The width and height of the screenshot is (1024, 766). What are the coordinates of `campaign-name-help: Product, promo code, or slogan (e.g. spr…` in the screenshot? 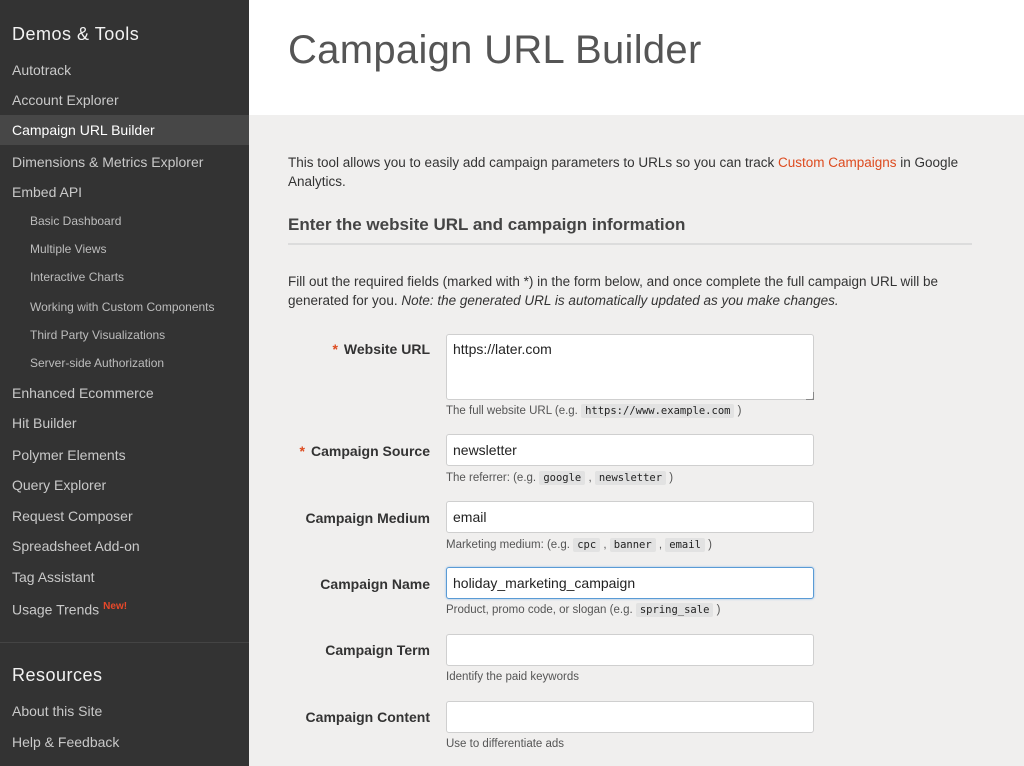 It's located at (583, 610).